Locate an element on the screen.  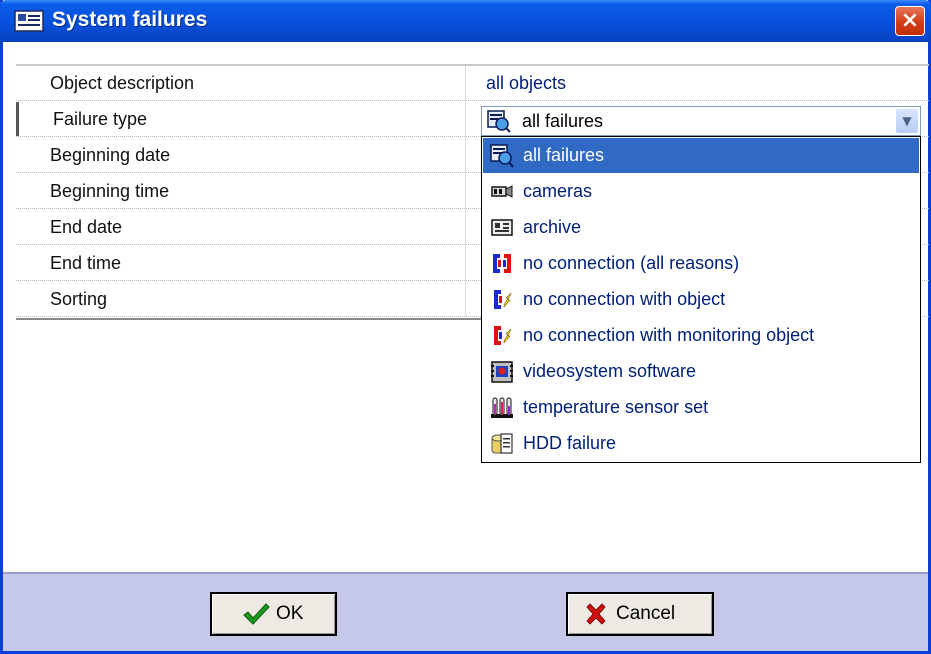
dropdown-option-label: no connection with monitoring object is located at coordinates (669, 335).